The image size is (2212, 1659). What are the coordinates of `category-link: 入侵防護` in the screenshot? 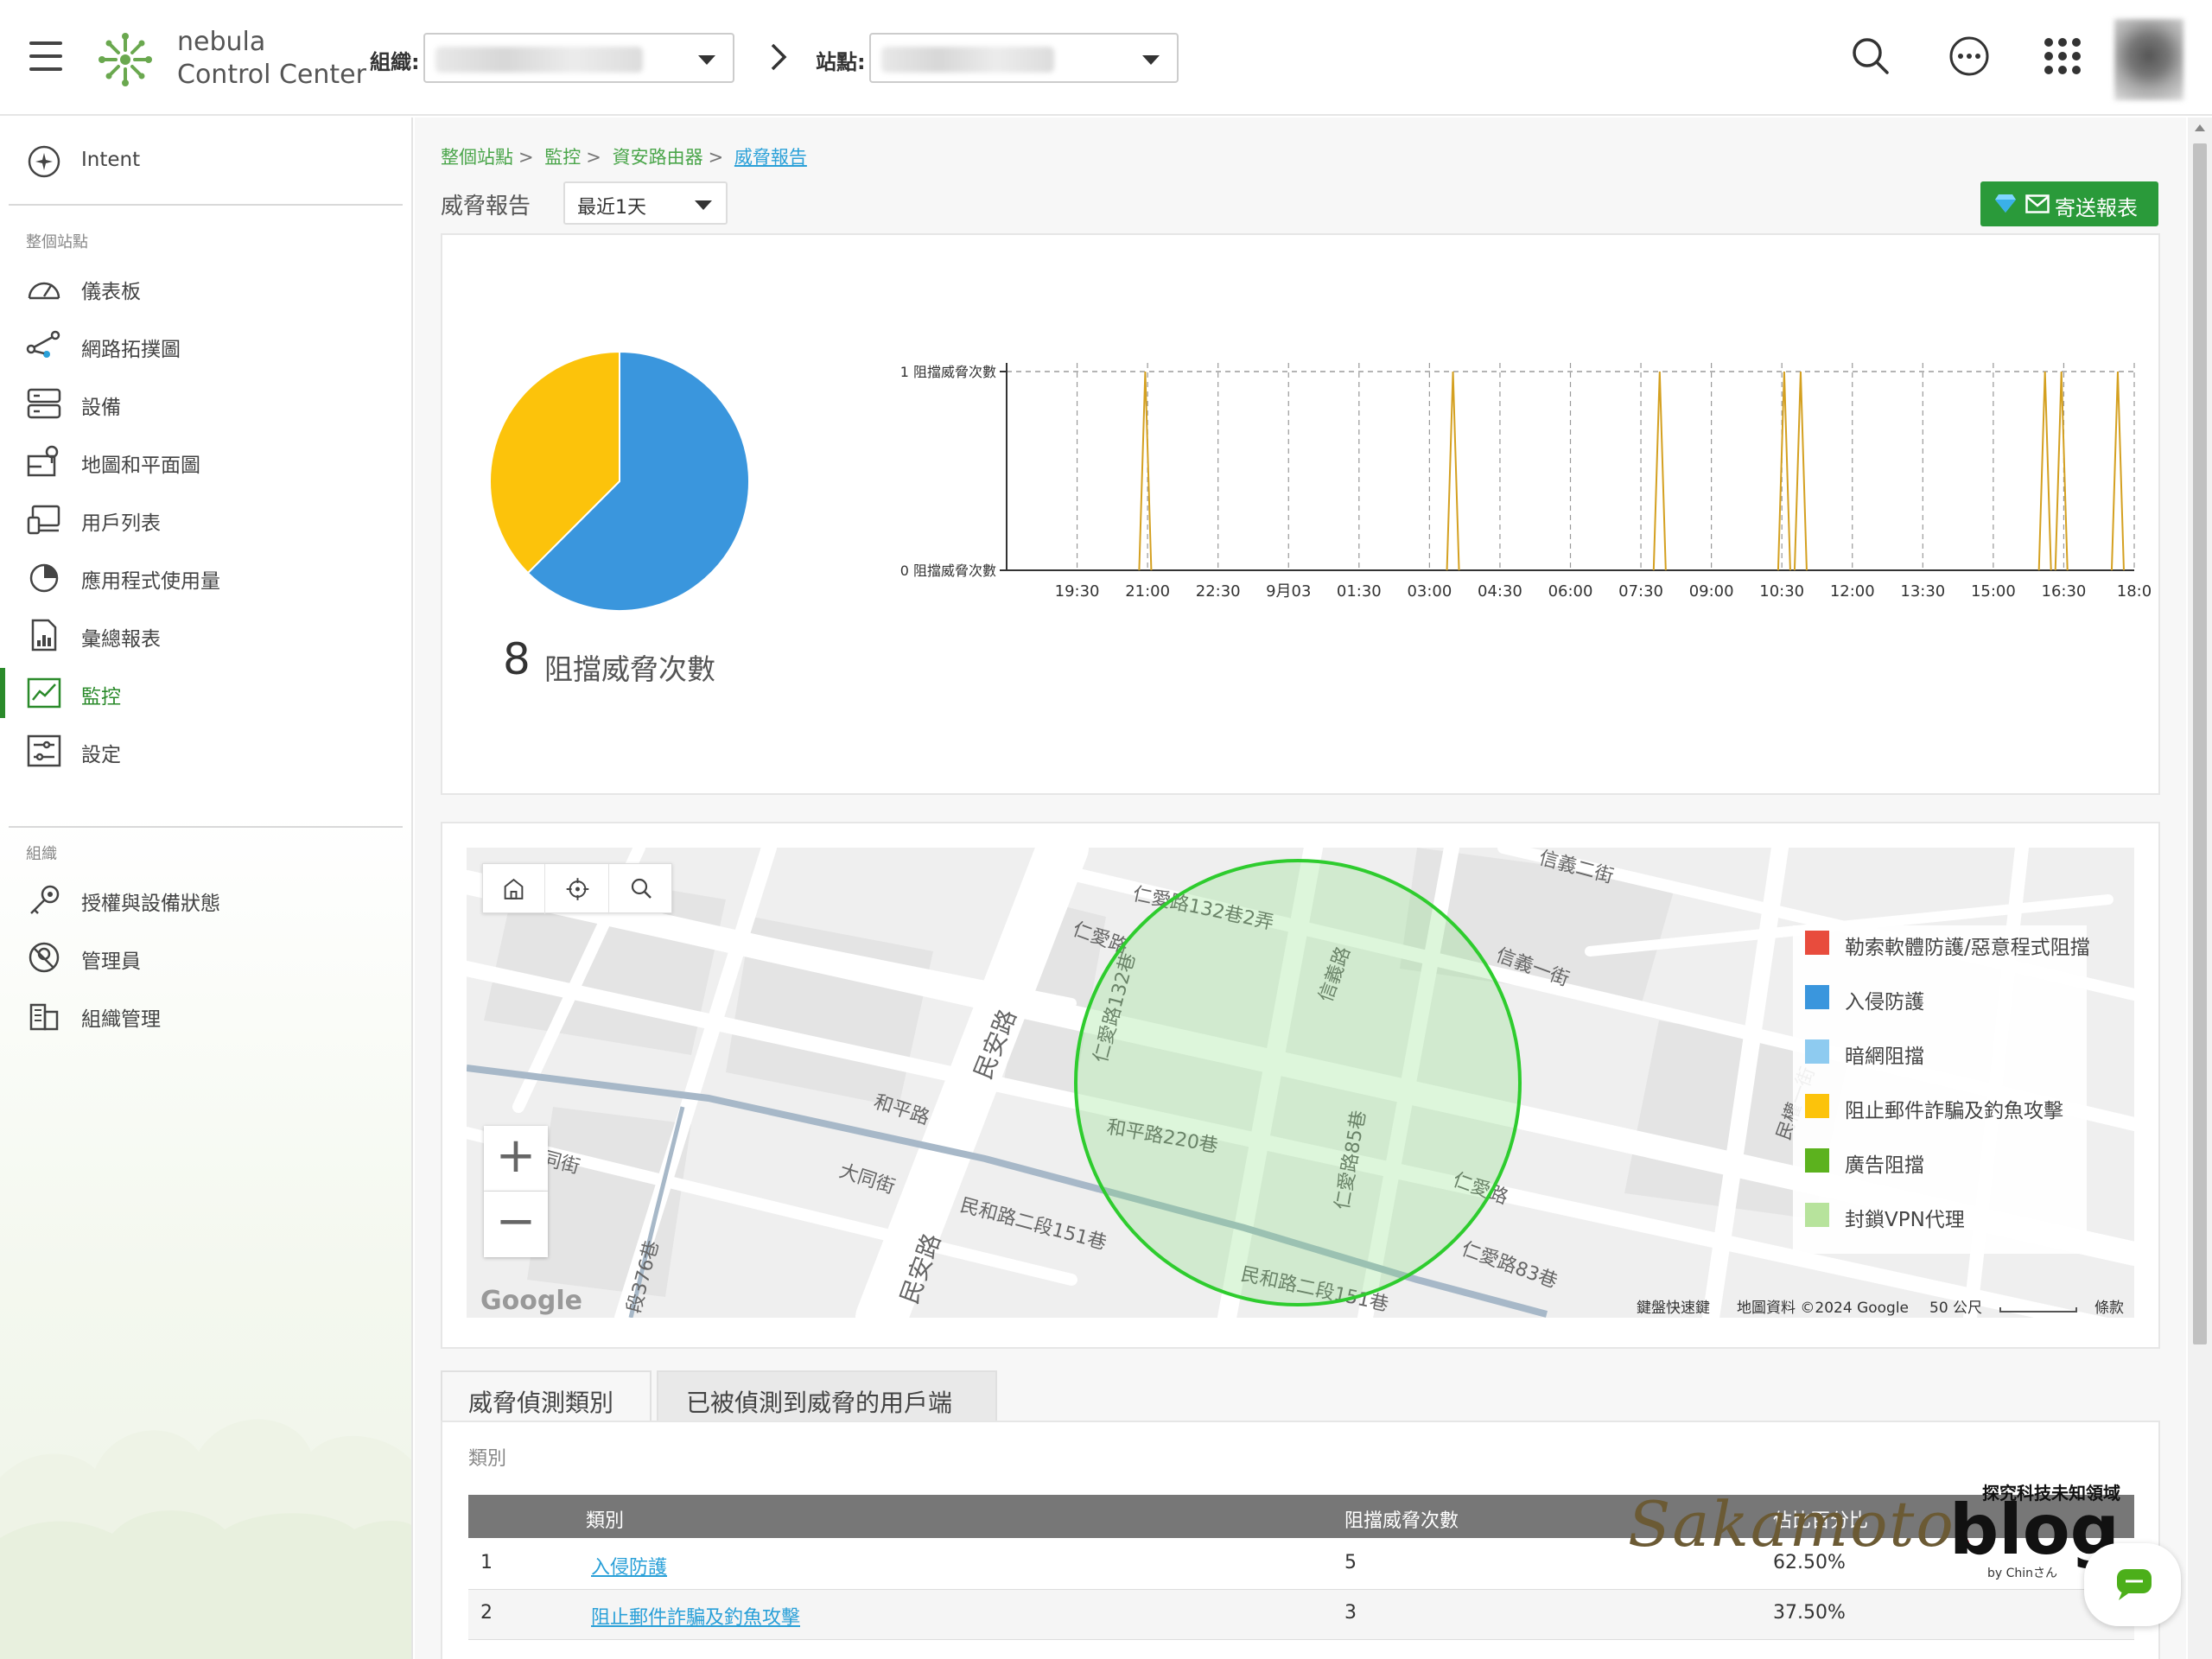 It's located at (629, 1566).